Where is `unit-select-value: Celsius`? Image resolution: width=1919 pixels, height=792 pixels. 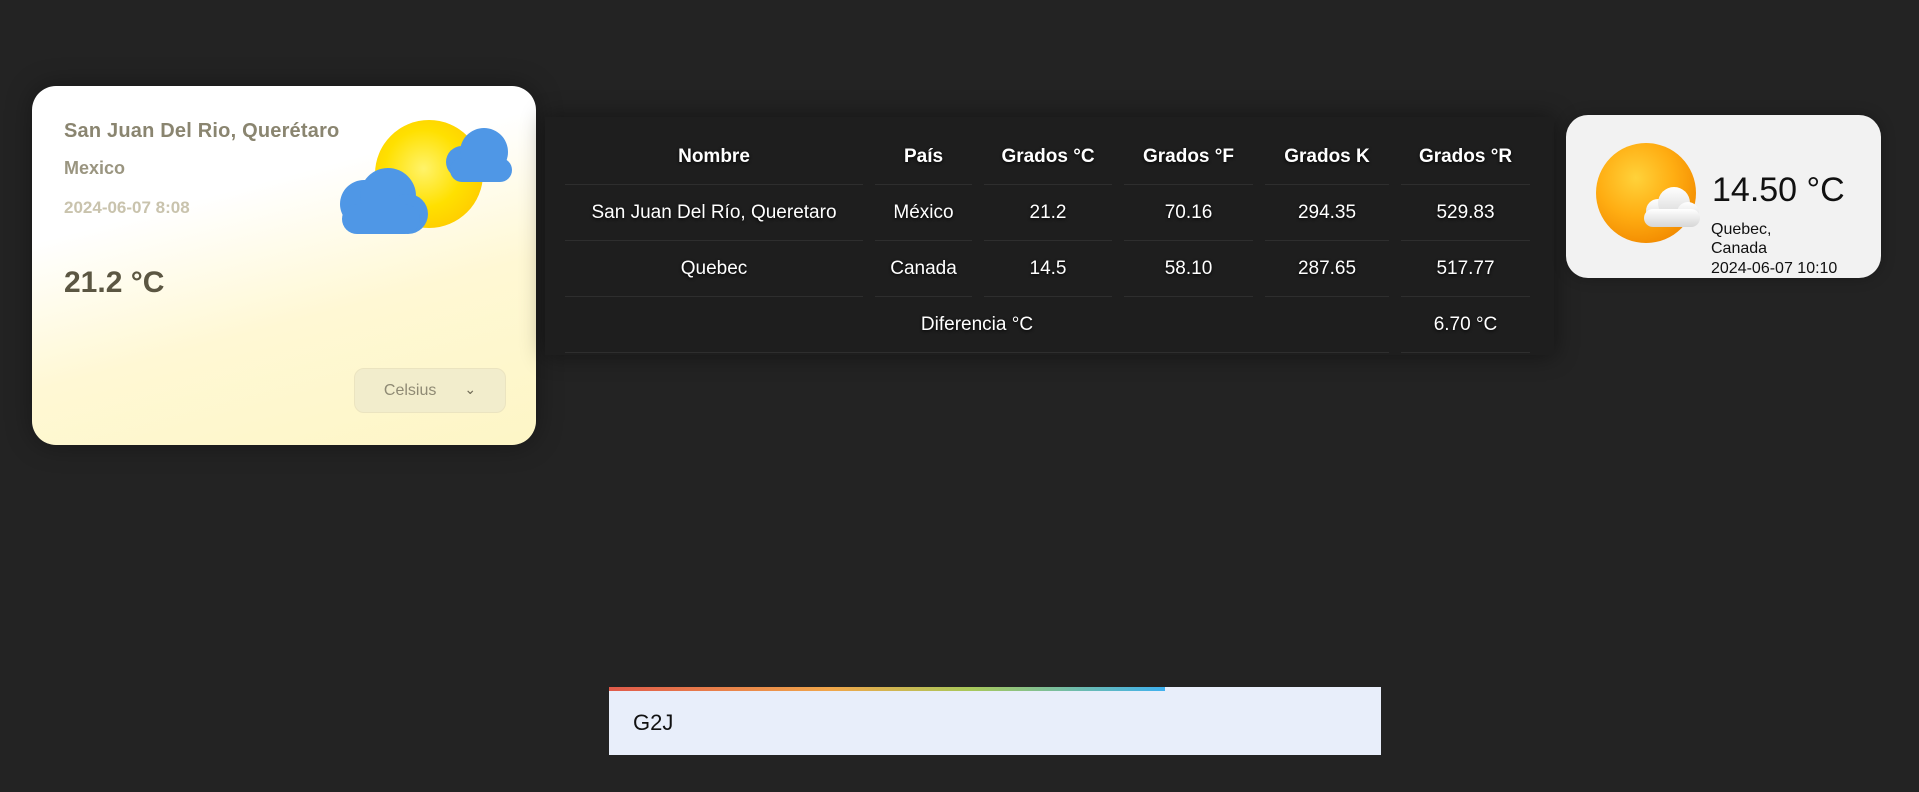
unit-select-value: Celsius is located at coordinates (410, 390).